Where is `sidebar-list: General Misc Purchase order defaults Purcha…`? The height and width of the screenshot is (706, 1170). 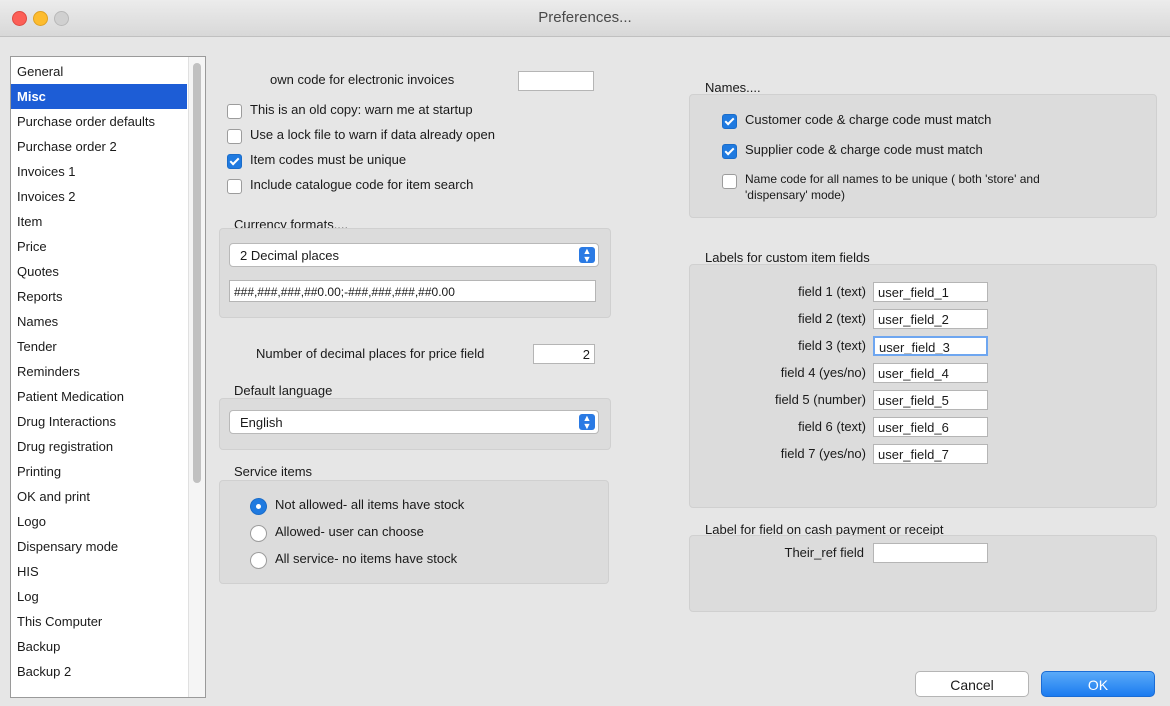
sidebar-list: General Misc Purchase order defaults Purcha… is located at coordinates (99, 371).